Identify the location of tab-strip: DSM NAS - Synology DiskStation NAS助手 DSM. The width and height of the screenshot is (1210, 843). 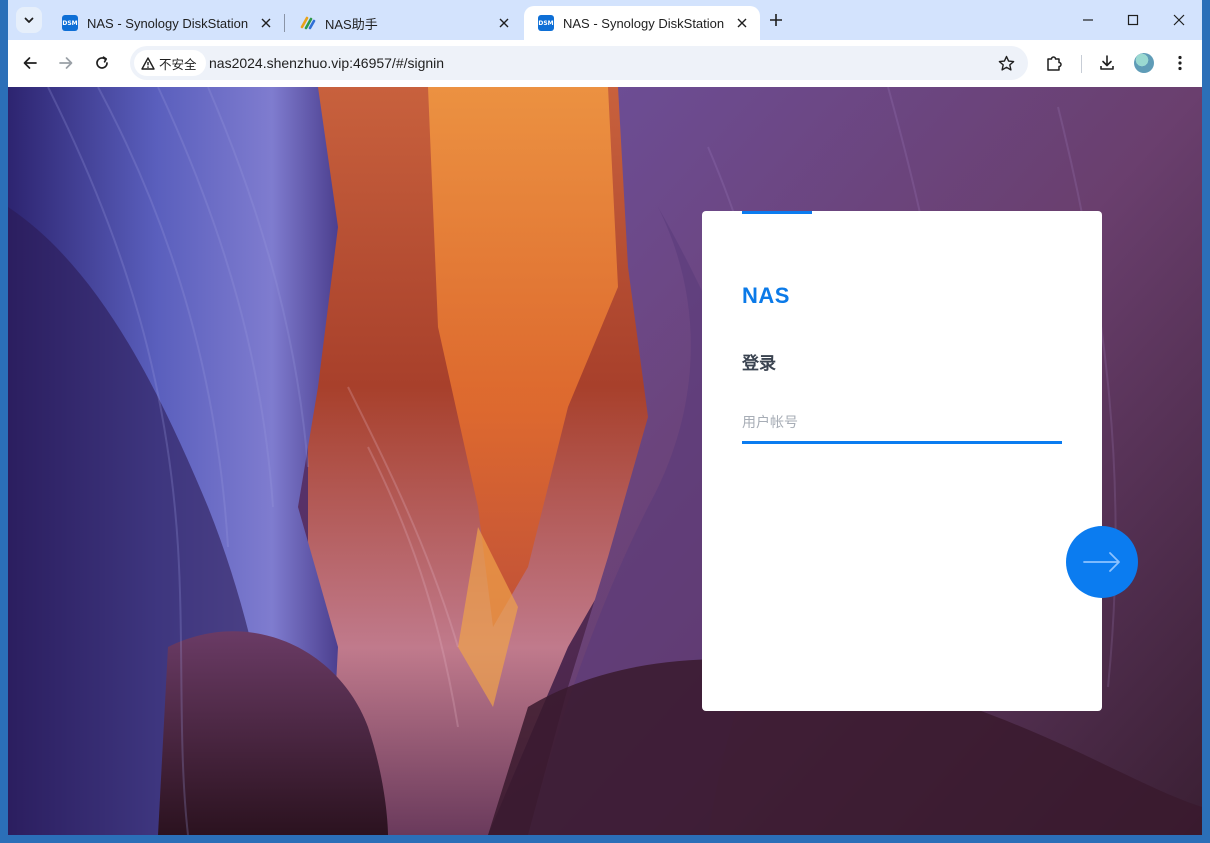
(605, 20).